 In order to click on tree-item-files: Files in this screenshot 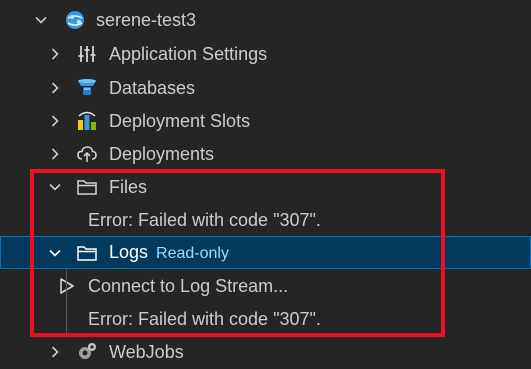, I will do `click(265, 186)`.